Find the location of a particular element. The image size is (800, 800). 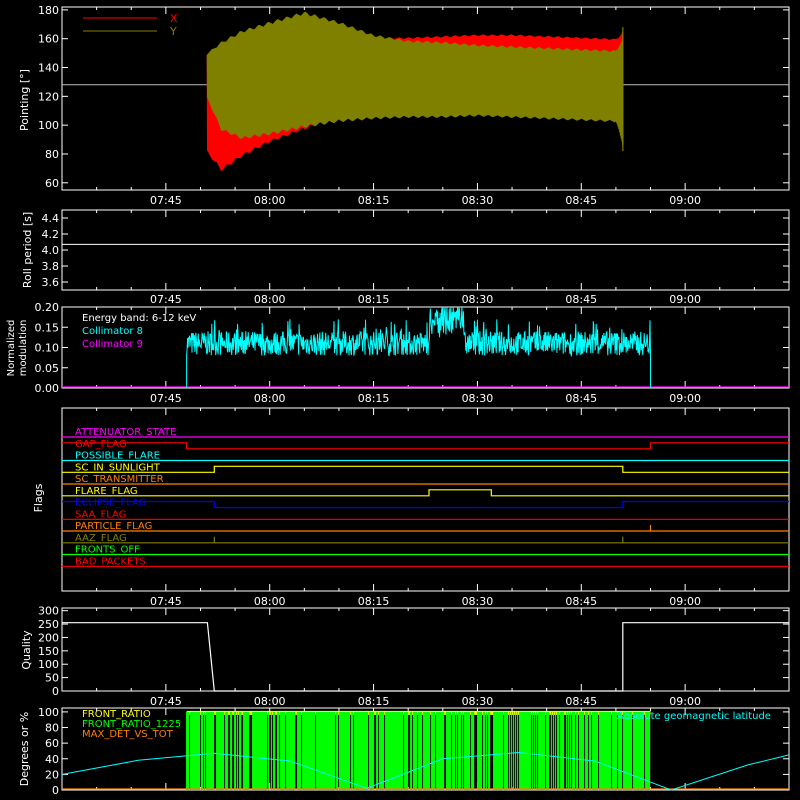

y-tick-label: 3.8 is located at coordinates (51, 266).